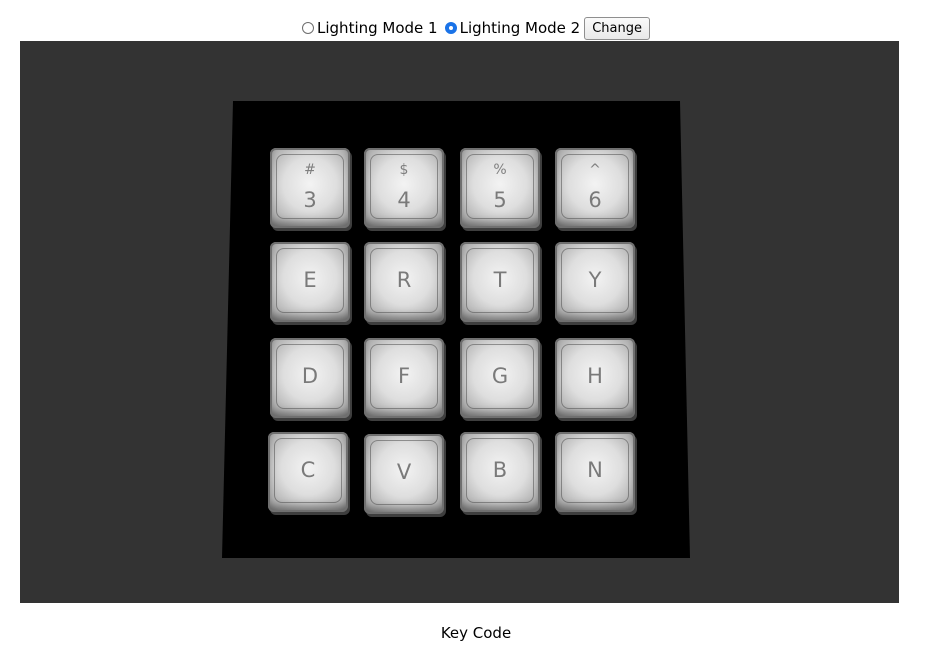  I want to click on lighting-mode-2-option: Lighting Mode 2, so click(512, 28).